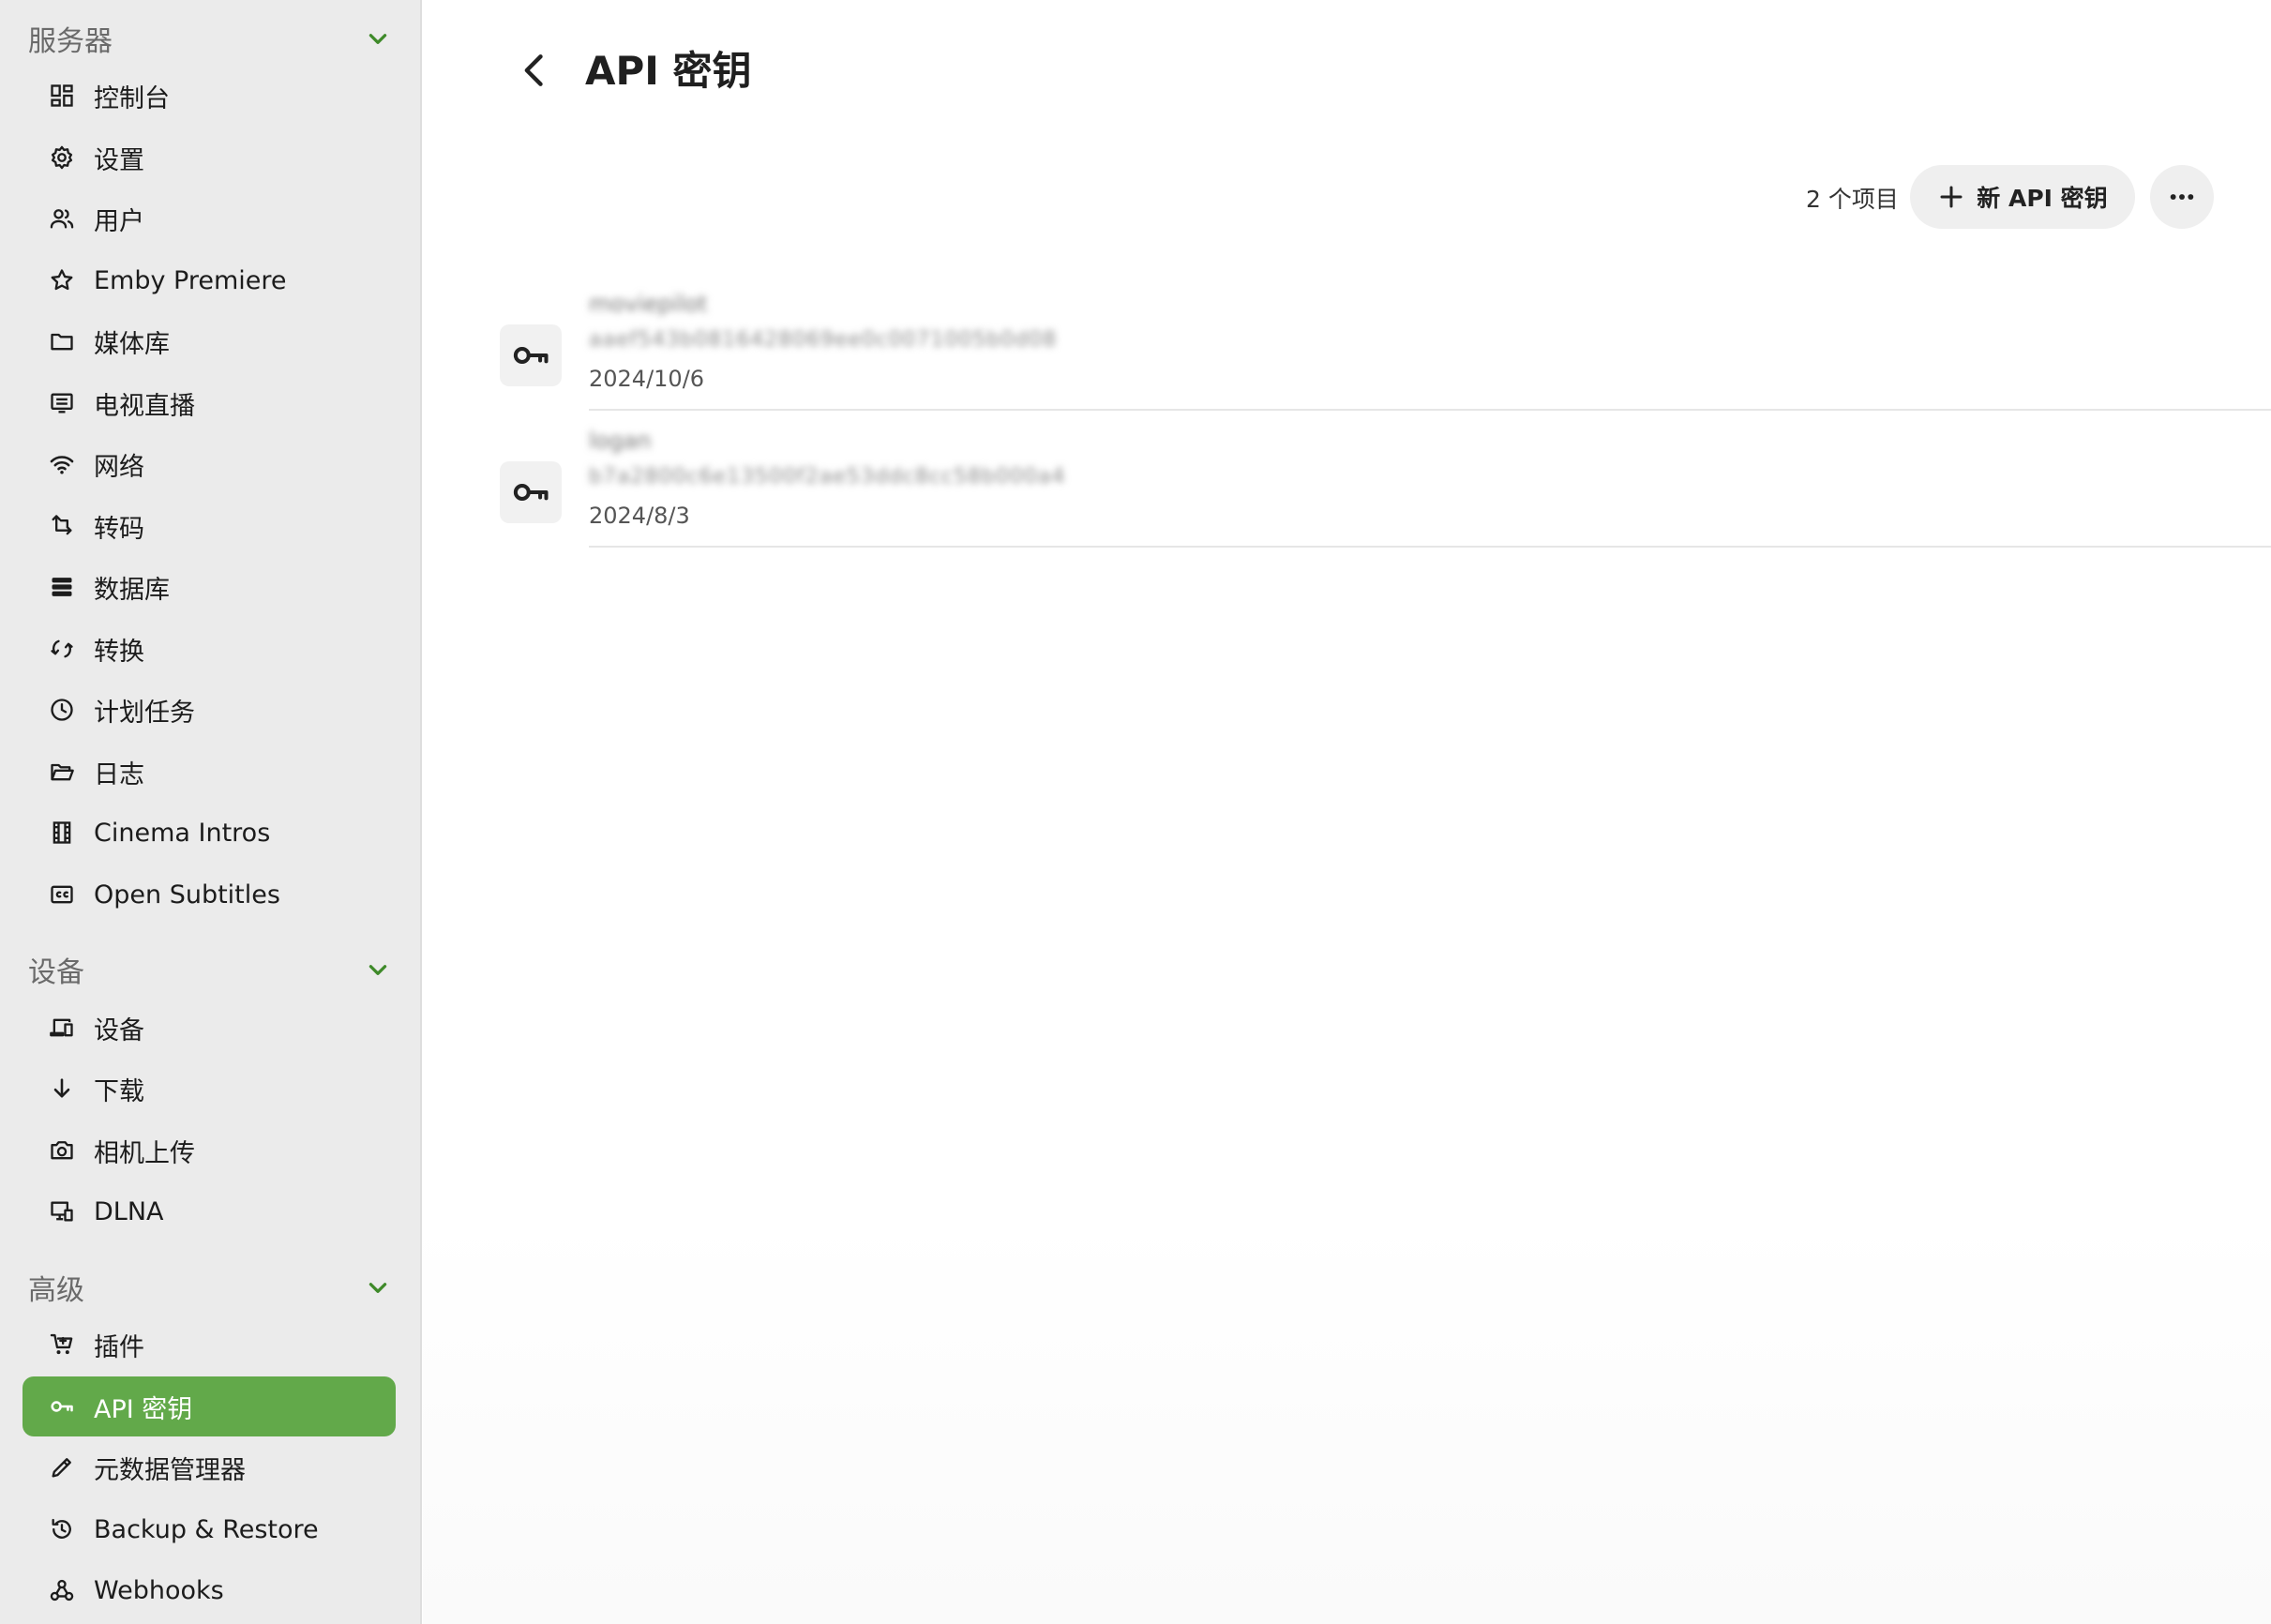  What do you see at coordinates (639, 516) in the screenshot?
I see `api-key-date: 2024/8/3` at bounding box center [639, 516].